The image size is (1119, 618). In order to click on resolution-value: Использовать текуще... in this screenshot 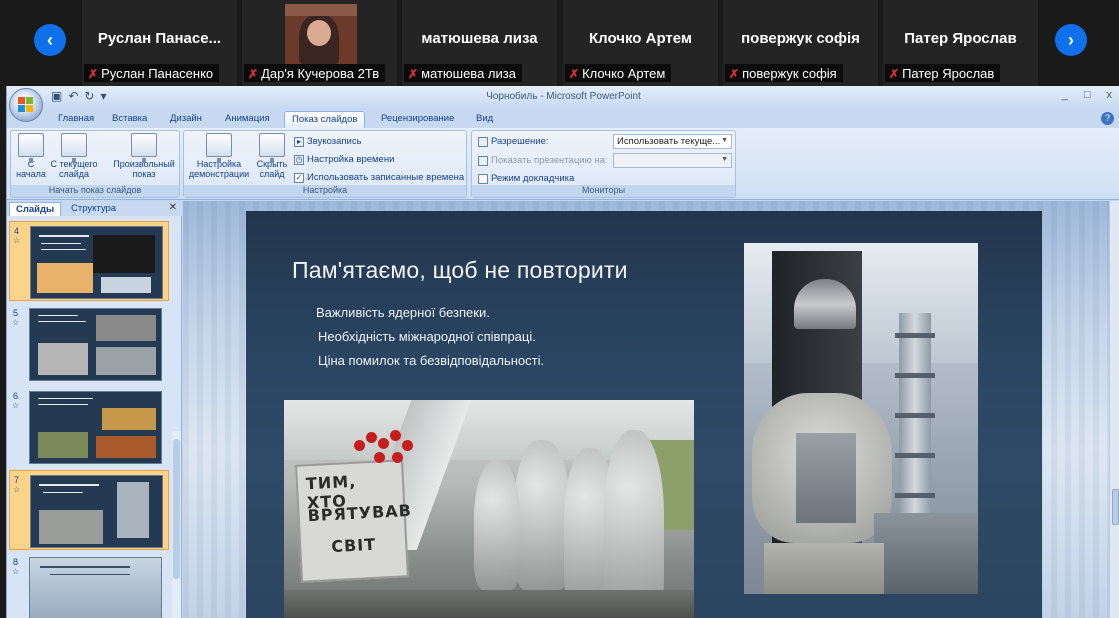, I will do `click(669, 141)`.